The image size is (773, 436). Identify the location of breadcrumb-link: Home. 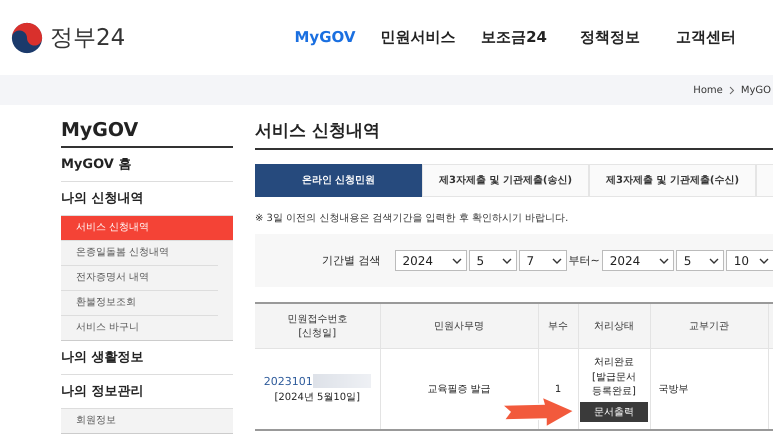
(708, 90).